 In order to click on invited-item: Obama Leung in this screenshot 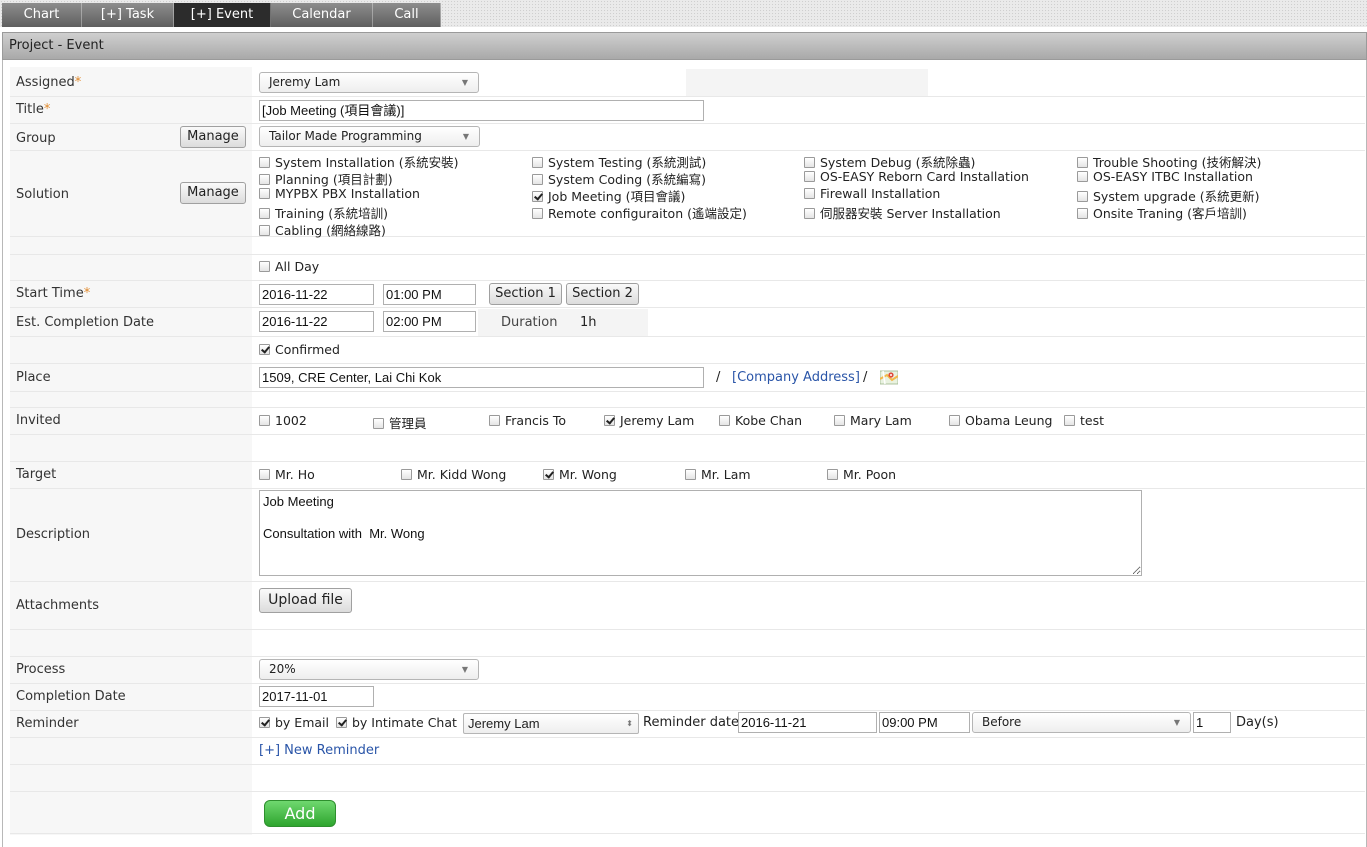, I will do `click(1000, 420)`.